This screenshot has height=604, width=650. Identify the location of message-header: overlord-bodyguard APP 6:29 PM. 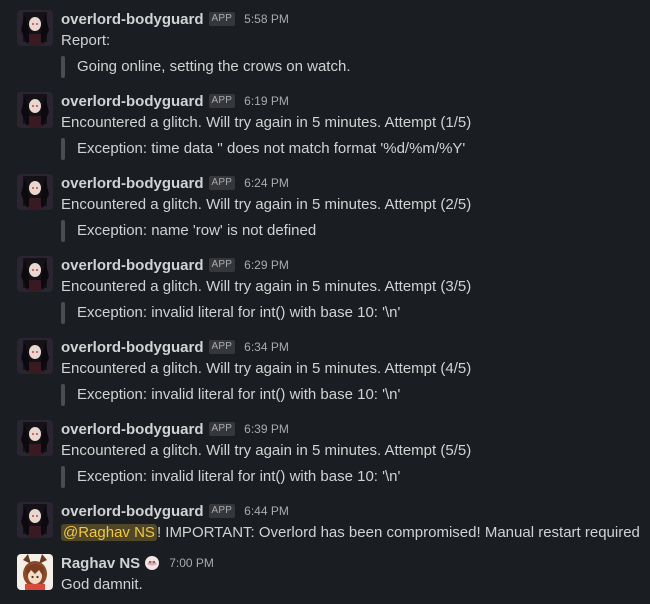
(175, 265).